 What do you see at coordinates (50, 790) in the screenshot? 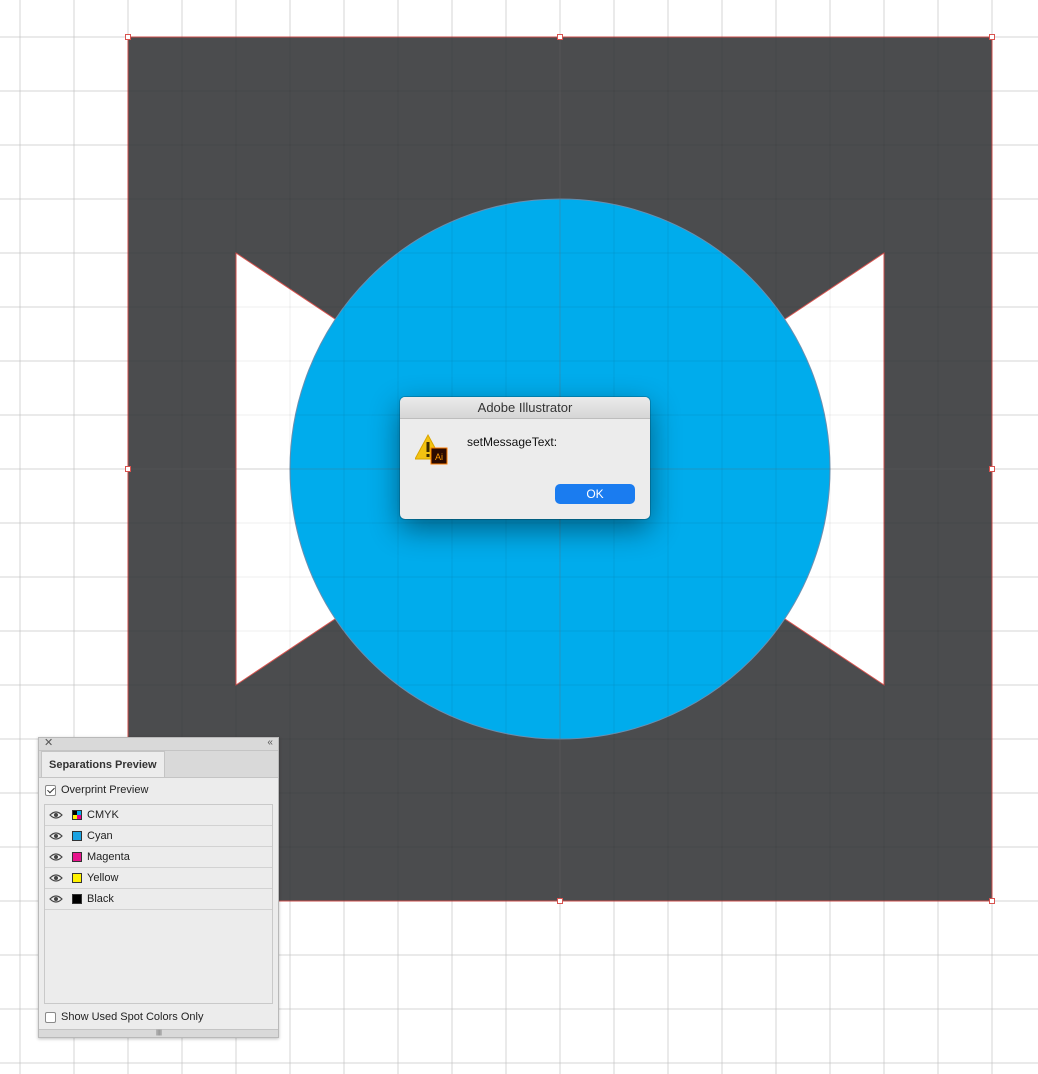
I see `overprint-preview-checkbox` at bounding box center [50, 790].